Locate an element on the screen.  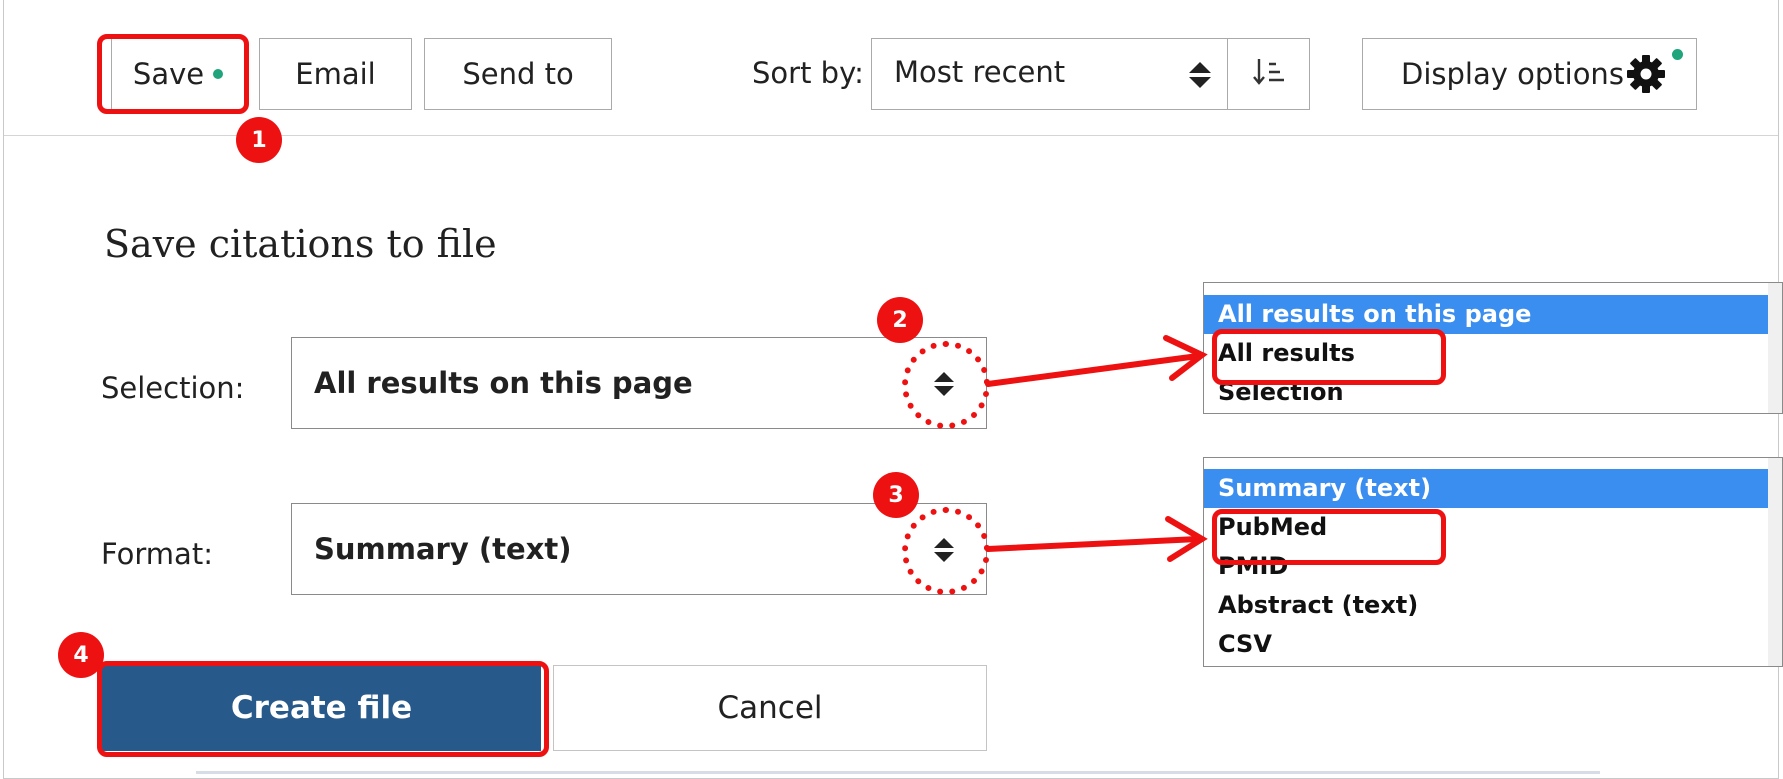
arrow-to-all-results is located at coordinates (1096, 361).